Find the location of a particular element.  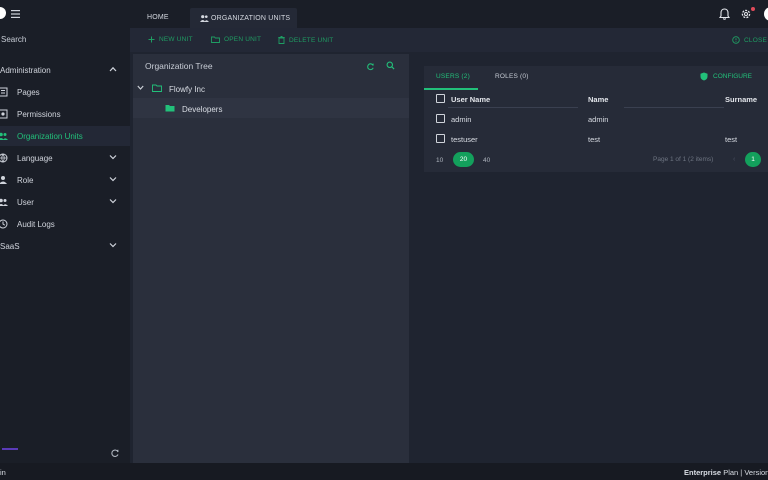

panel-title: Organization Tree is located at coordinates (179, 66).